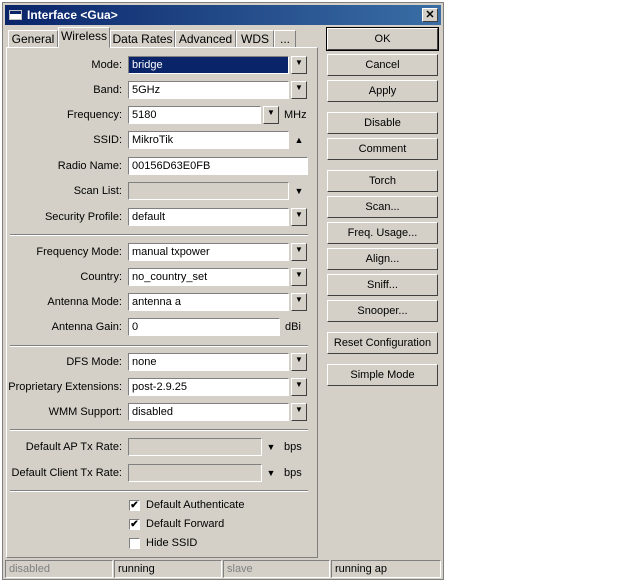 This screenshot has width=640, height=582. What do you see at coordinates (299, 277) in the screenshot?
I see `country-dropdown-icon: ▼` at bounding box center [299, 277].